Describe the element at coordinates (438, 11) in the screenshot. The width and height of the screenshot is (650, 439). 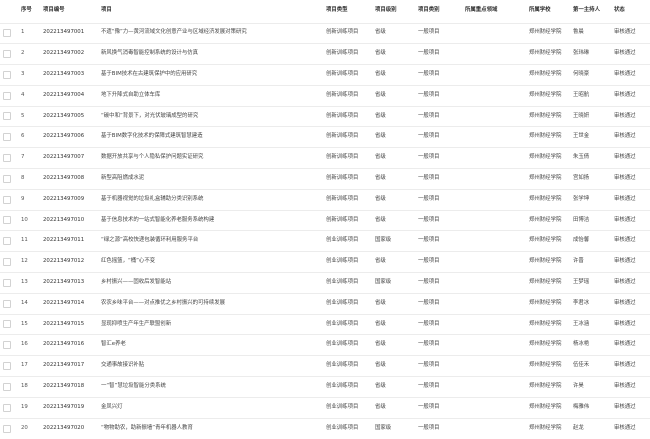
I see `header-category: 项目类别` at that location.